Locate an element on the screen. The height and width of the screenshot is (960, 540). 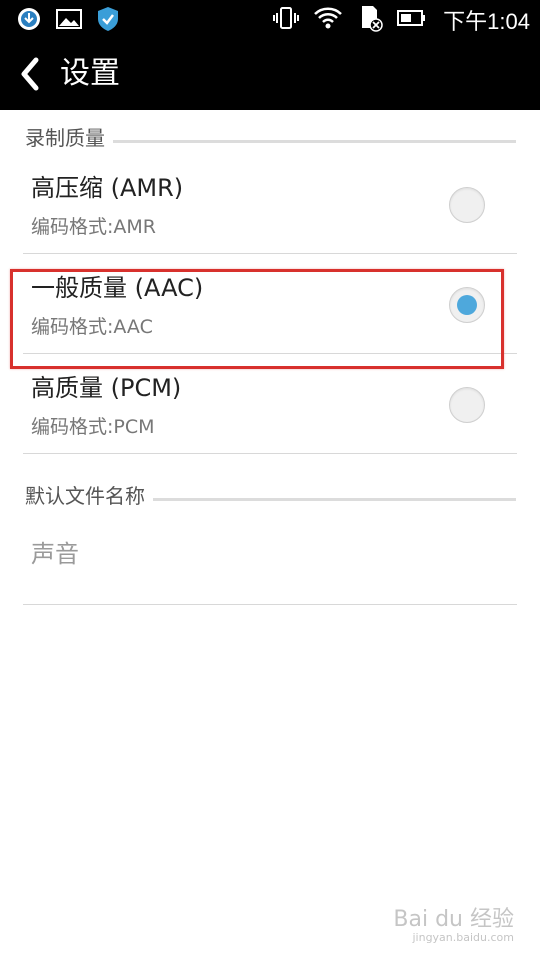
page-title: 设置 is located at coordinates (90, 73).